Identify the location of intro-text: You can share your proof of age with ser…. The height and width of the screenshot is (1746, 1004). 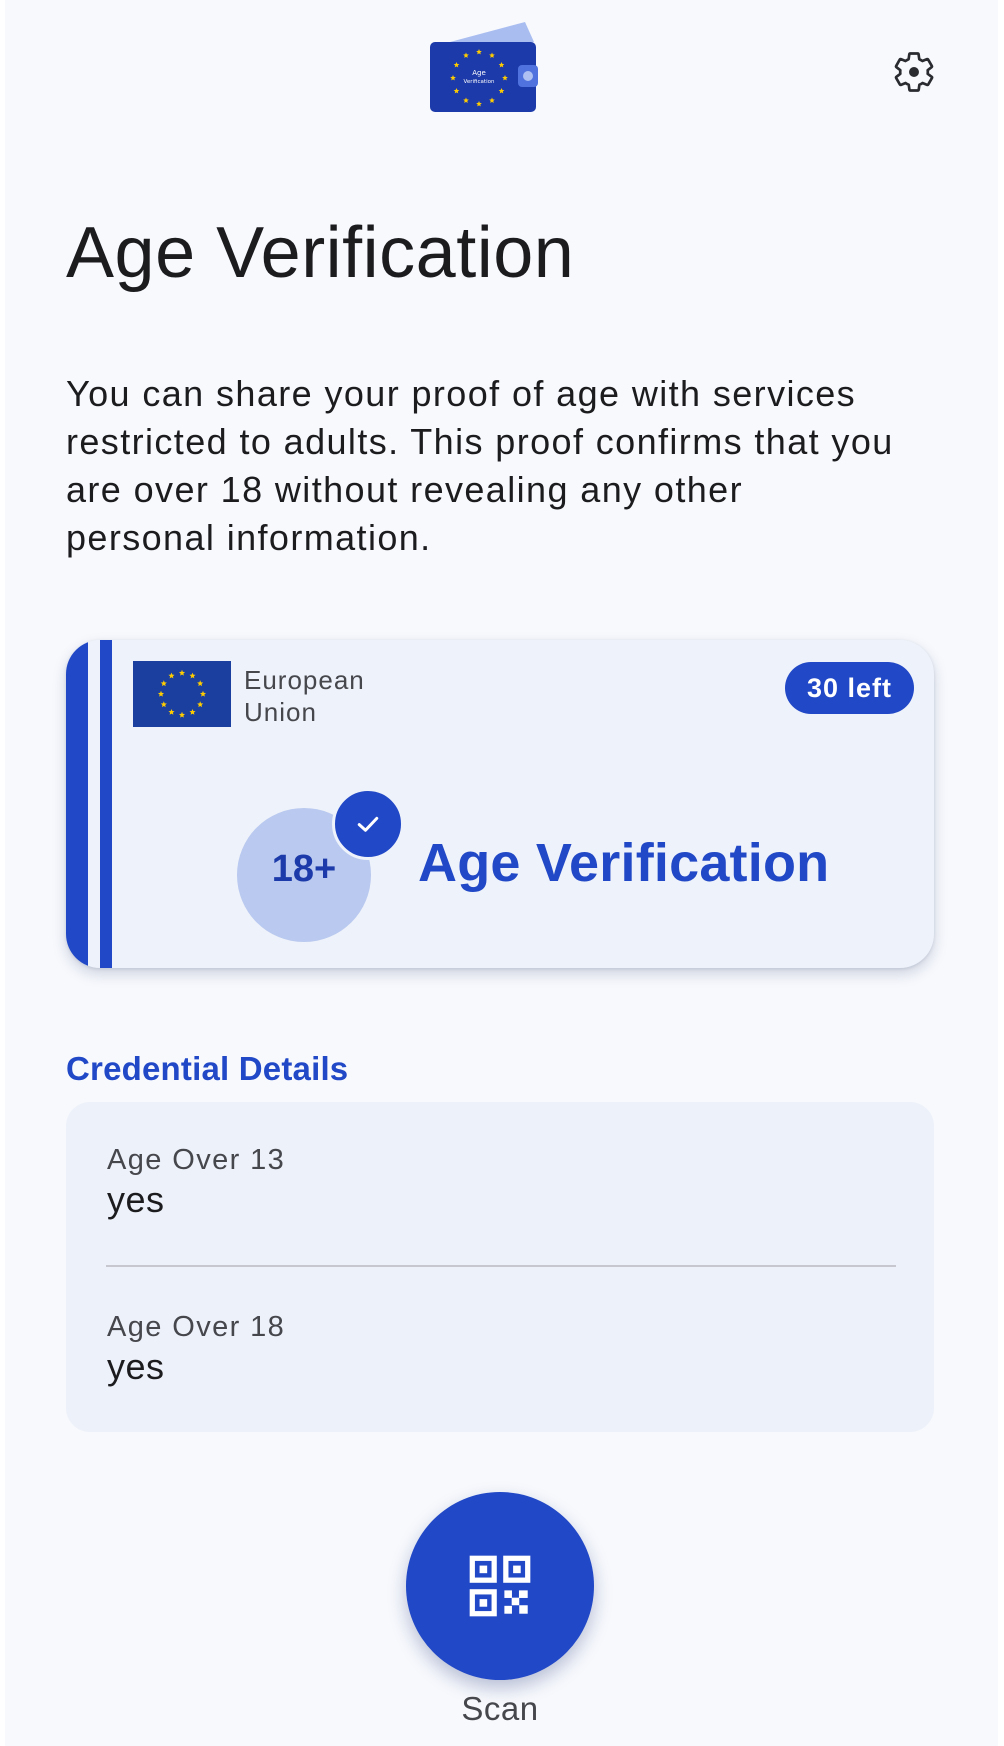
(480, 465).